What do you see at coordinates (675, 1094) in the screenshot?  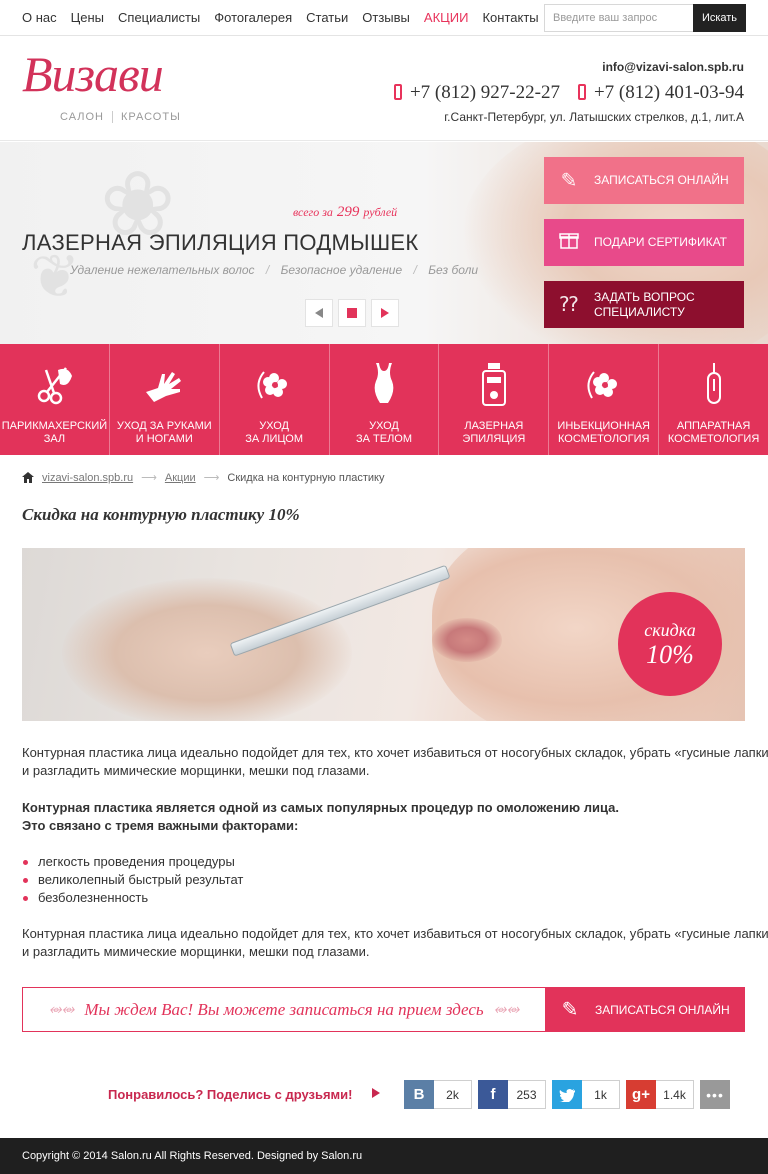 I see `googleplus-count: 1.4k` at bounding box center [675, 1094].